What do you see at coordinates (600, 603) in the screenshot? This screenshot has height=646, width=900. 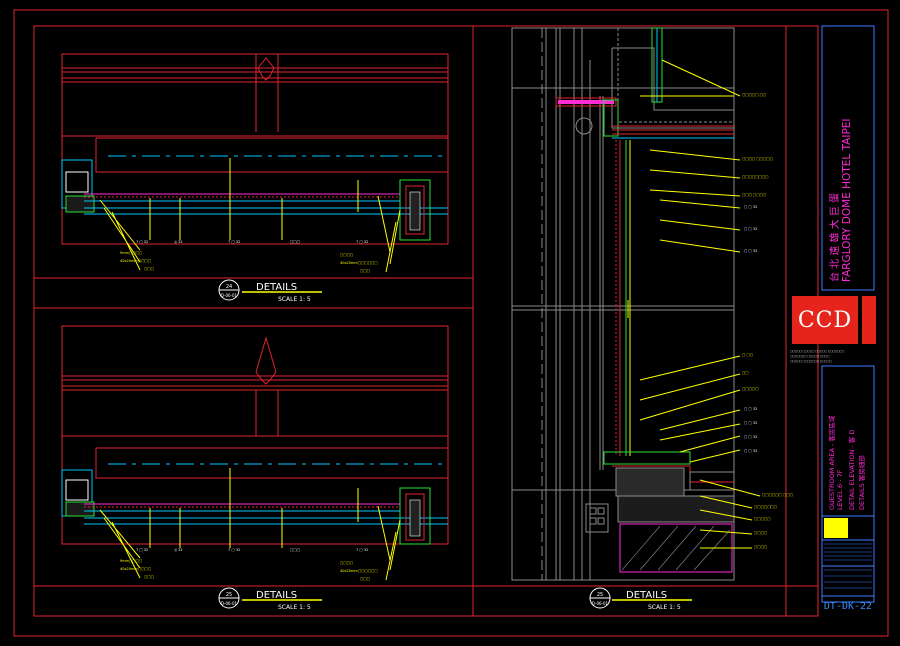 I see `detail-section-ref: D-06-01` at bounding box center [600, 603].